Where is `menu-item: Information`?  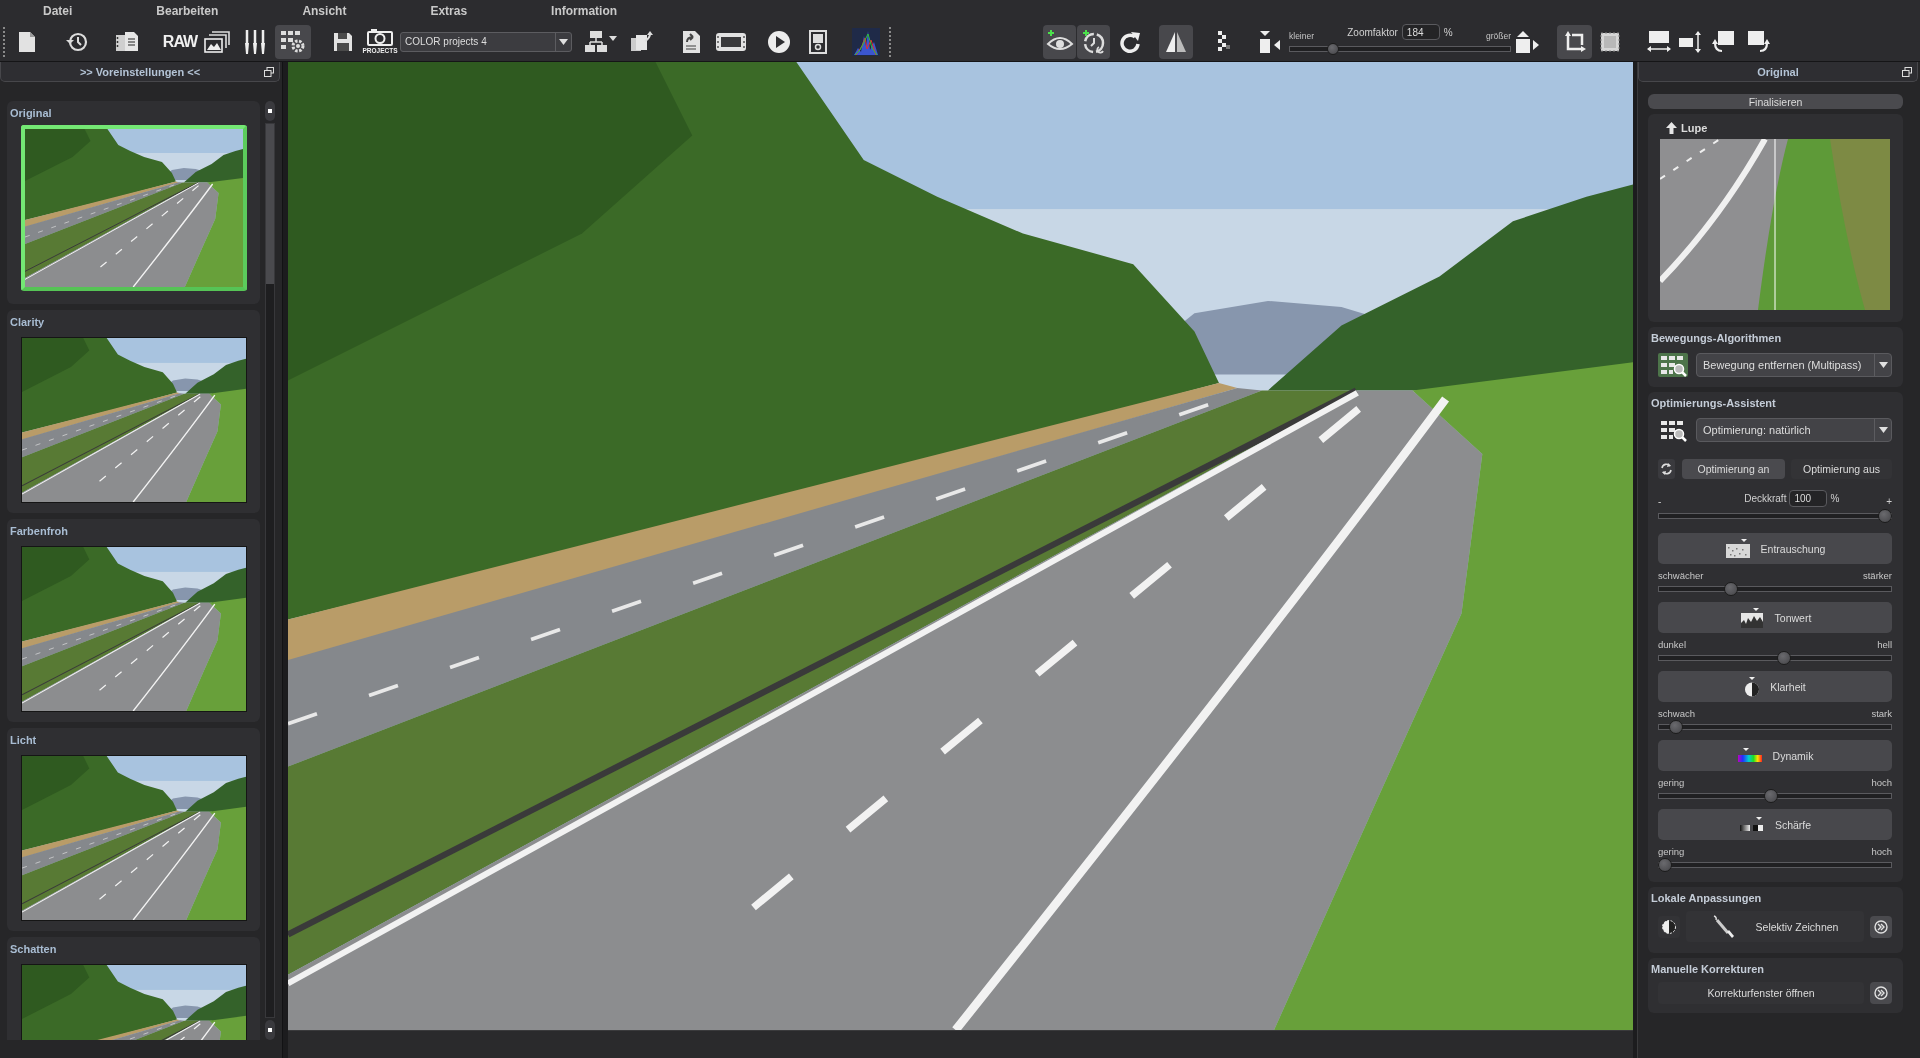 menu-item: Information is located at coordinates (584, 11).